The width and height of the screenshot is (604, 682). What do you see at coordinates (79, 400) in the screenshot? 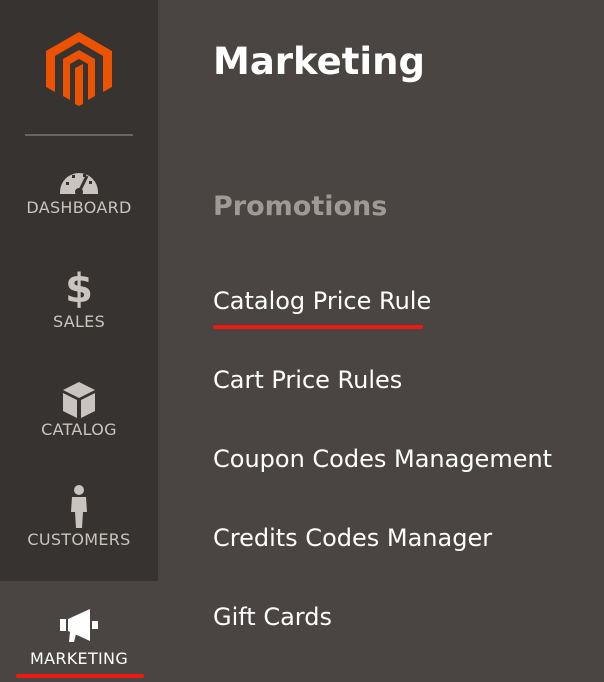
I see `box-icon` at bounding box center [79, 400].